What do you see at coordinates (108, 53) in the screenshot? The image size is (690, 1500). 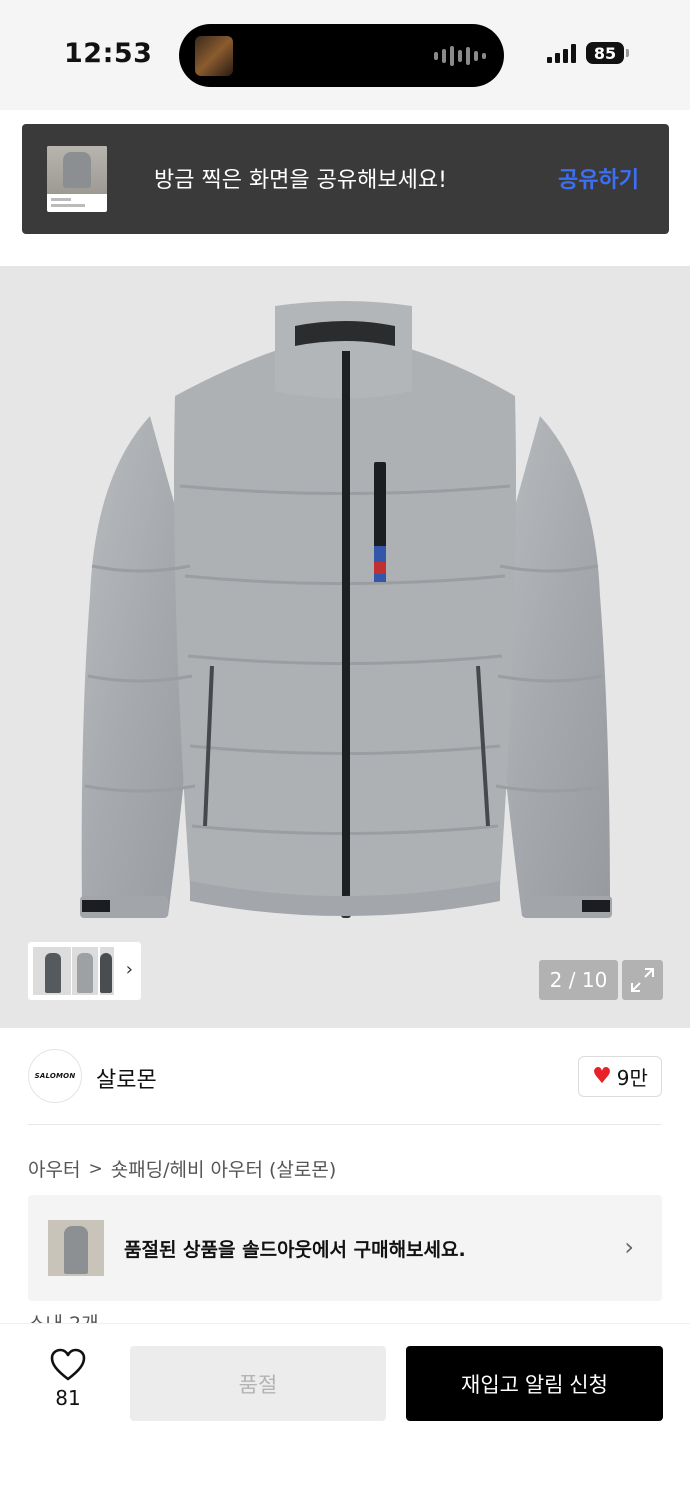 I see `status-time: 12:53` at bounding box center [108, 53].